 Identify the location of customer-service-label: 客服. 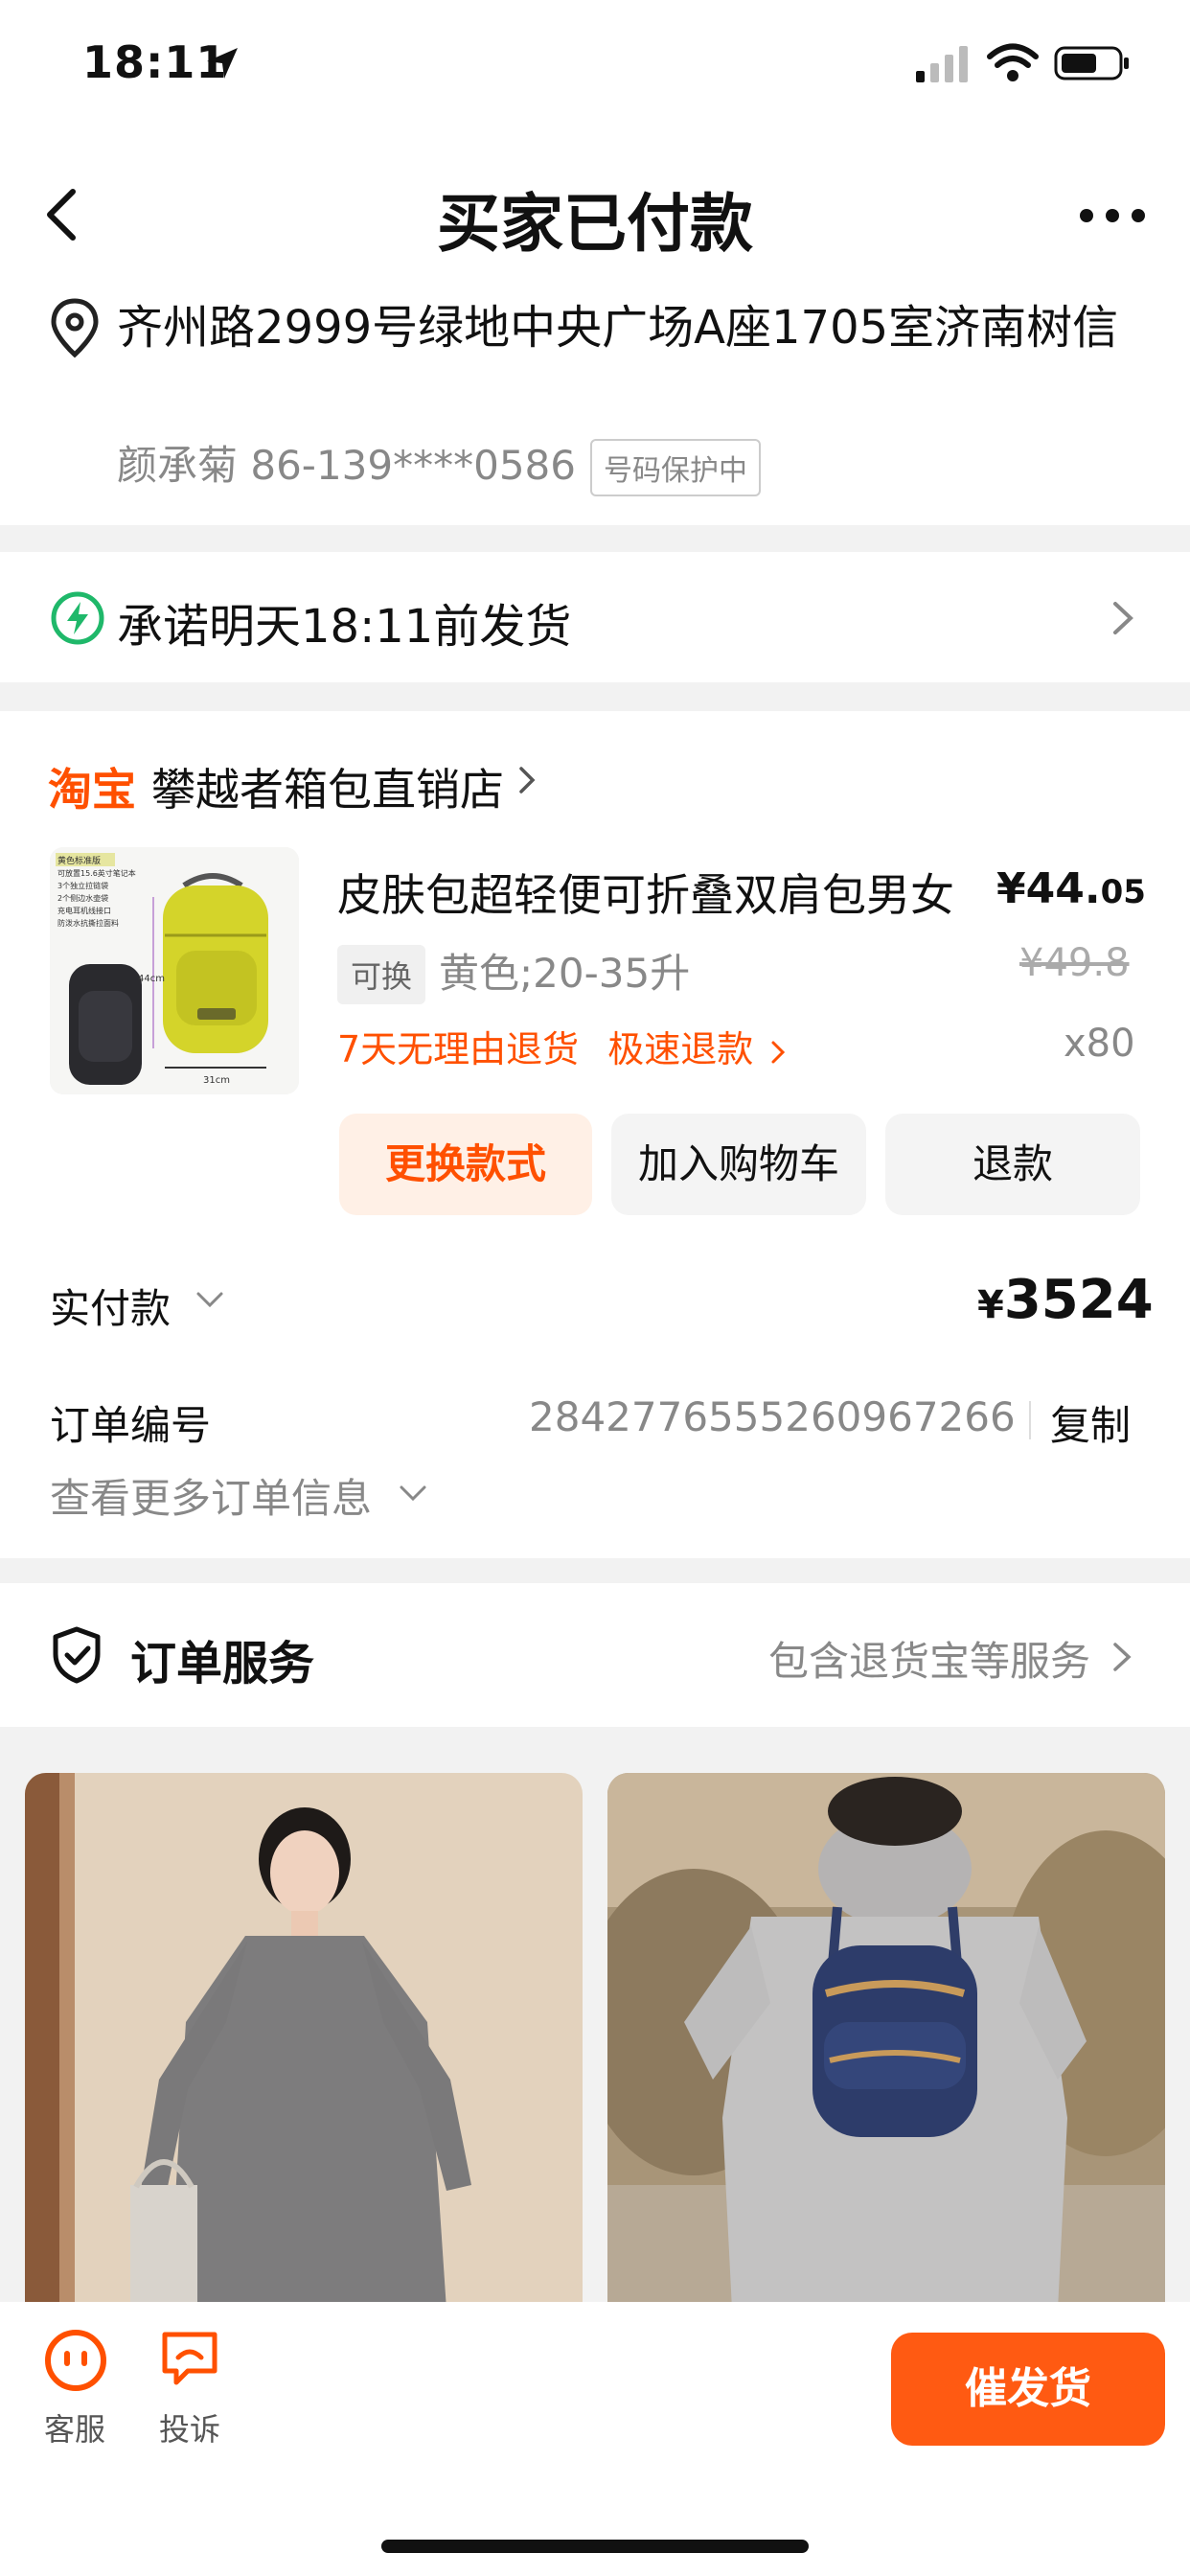
(74, 2427).